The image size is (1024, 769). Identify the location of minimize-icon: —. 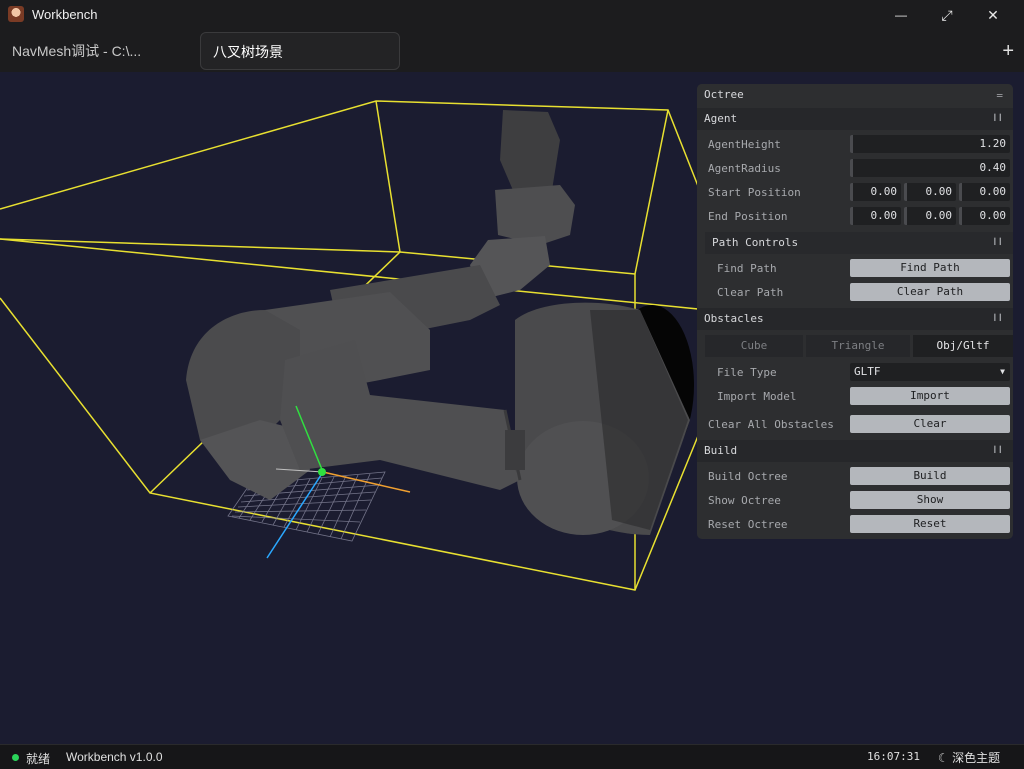
(901, 15).